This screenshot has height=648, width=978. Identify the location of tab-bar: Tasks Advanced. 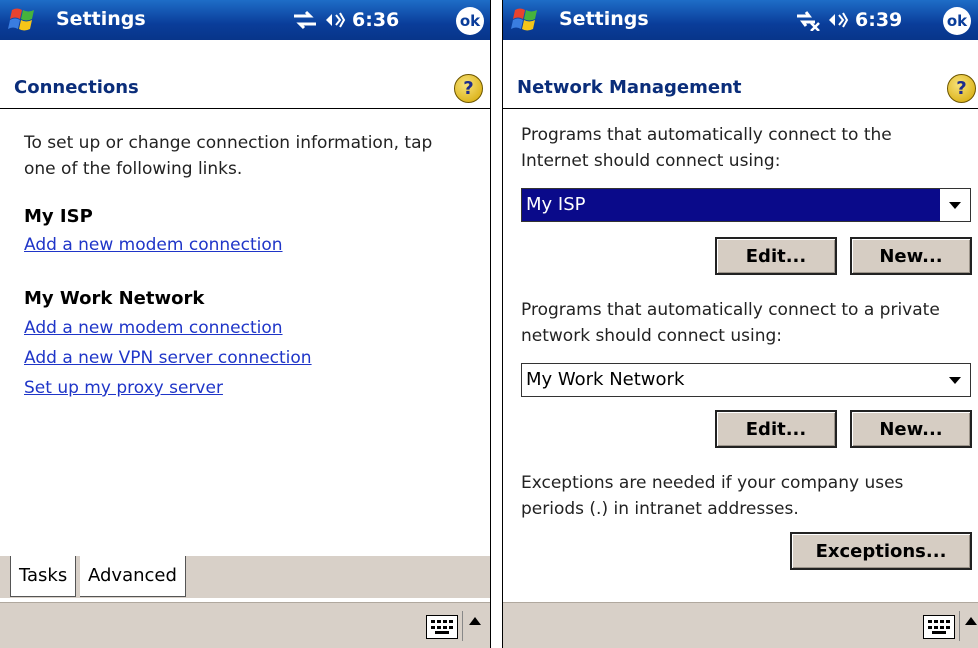
(245, 577).